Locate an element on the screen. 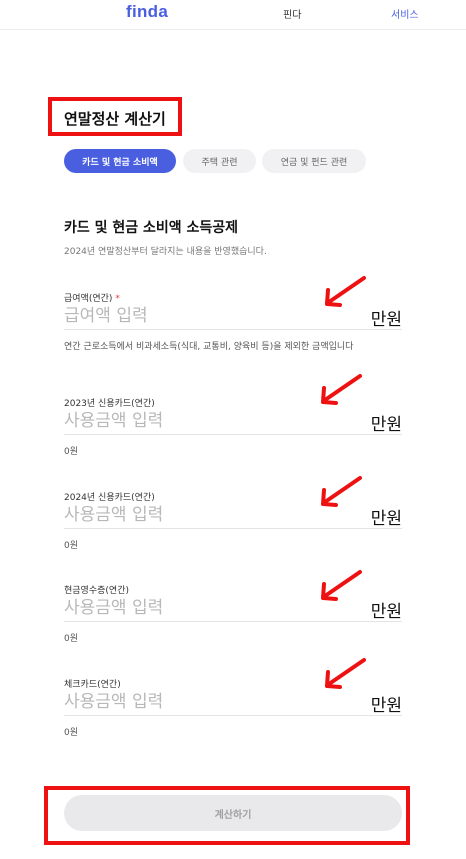 The image size is (466, 859). tab-card-cash: 카드 및 현금 소비액 is located at coordinates (120, 161).